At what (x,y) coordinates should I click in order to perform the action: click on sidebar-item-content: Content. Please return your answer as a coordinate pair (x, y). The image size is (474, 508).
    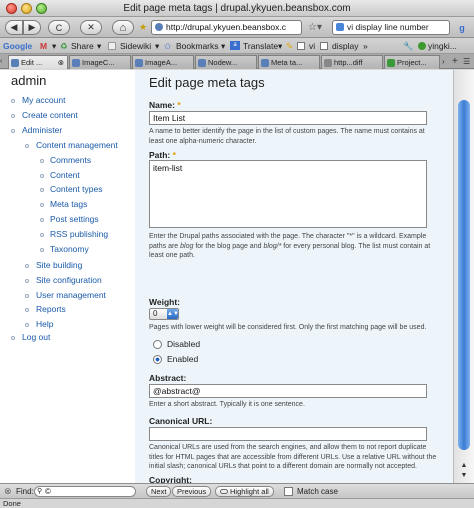
    Looking at the image, I should click on (65, 175).